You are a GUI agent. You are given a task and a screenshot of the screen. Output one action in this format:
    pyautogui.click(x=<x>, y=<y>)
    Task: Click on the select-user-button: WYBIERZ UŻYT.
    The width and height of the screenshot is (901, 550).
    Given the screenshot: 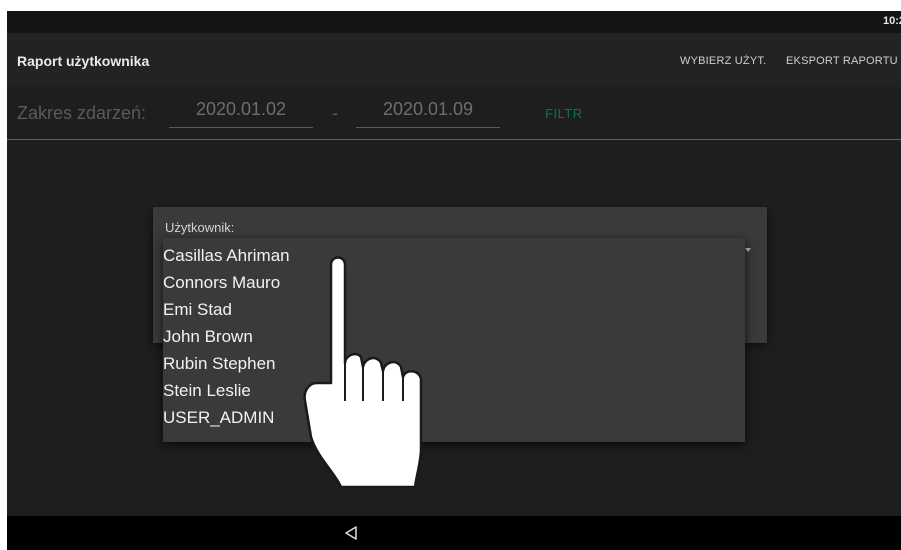 What is the action you would take?
    pyautogui.click(x=723, y=61)
    